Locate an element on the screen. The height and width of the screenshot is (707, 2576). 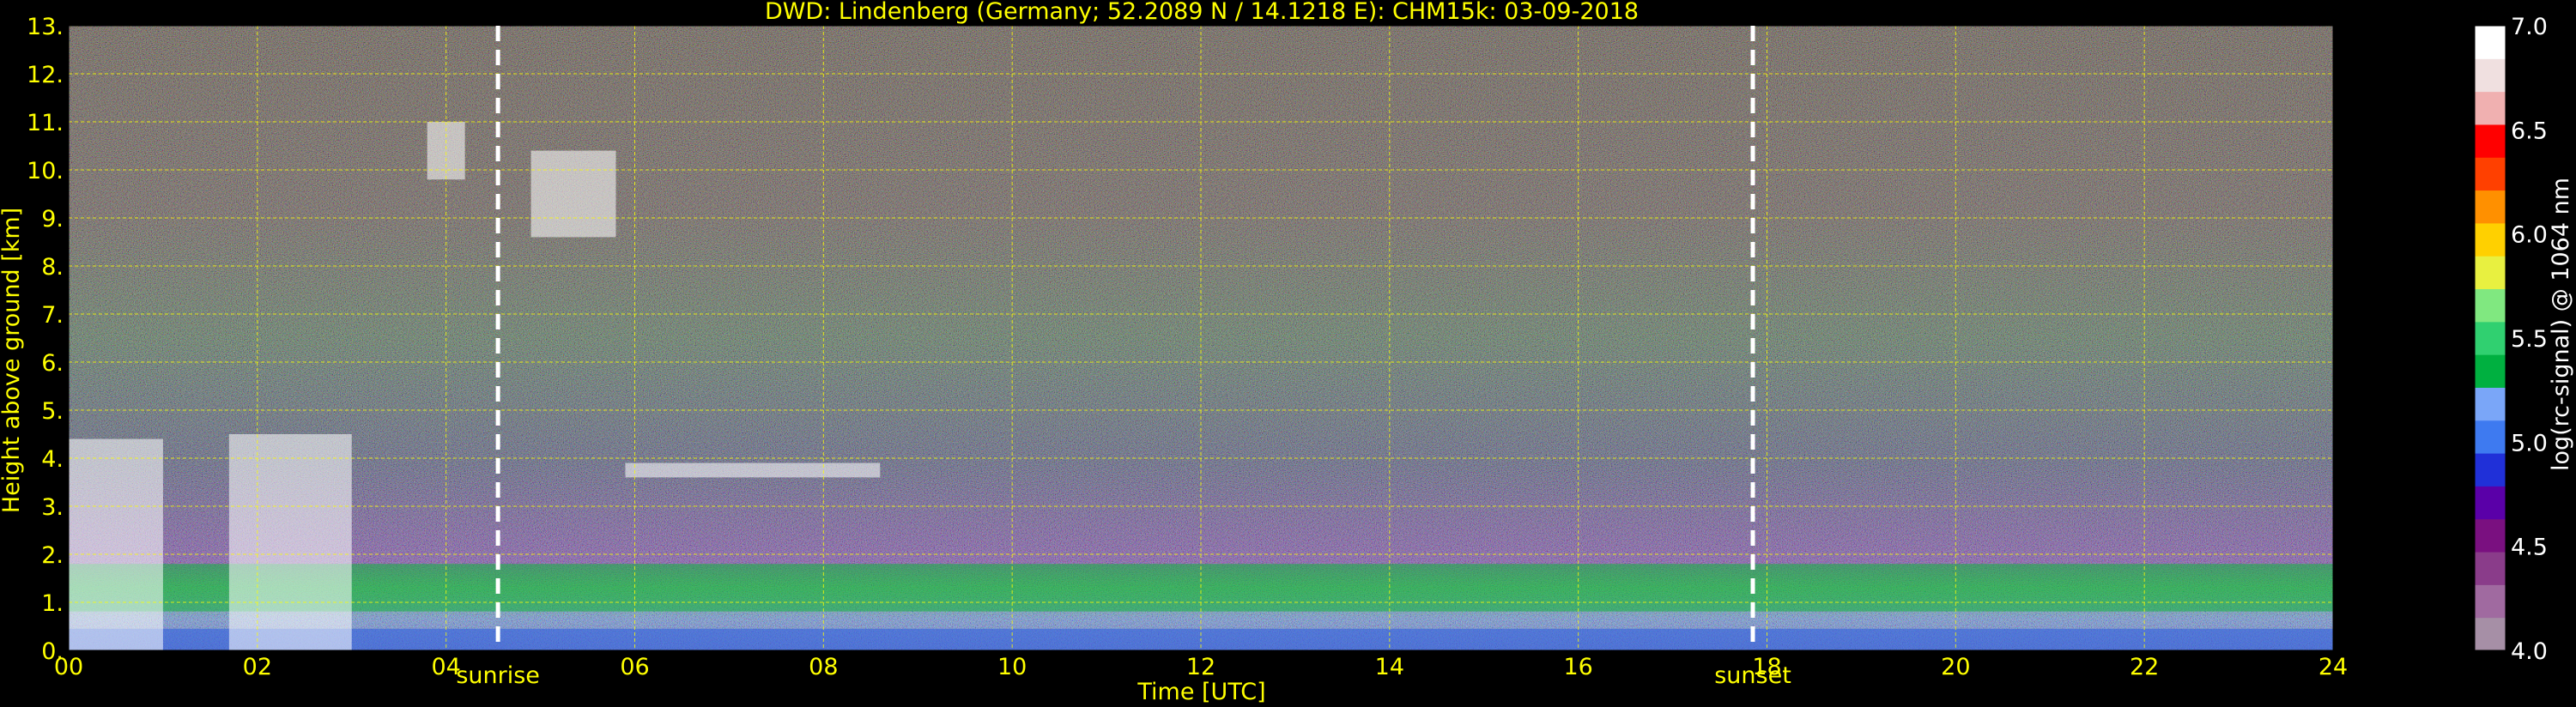
colorbar-label: log(rc-signal) @ 1064 nm is located at coordinates (2561, 324).